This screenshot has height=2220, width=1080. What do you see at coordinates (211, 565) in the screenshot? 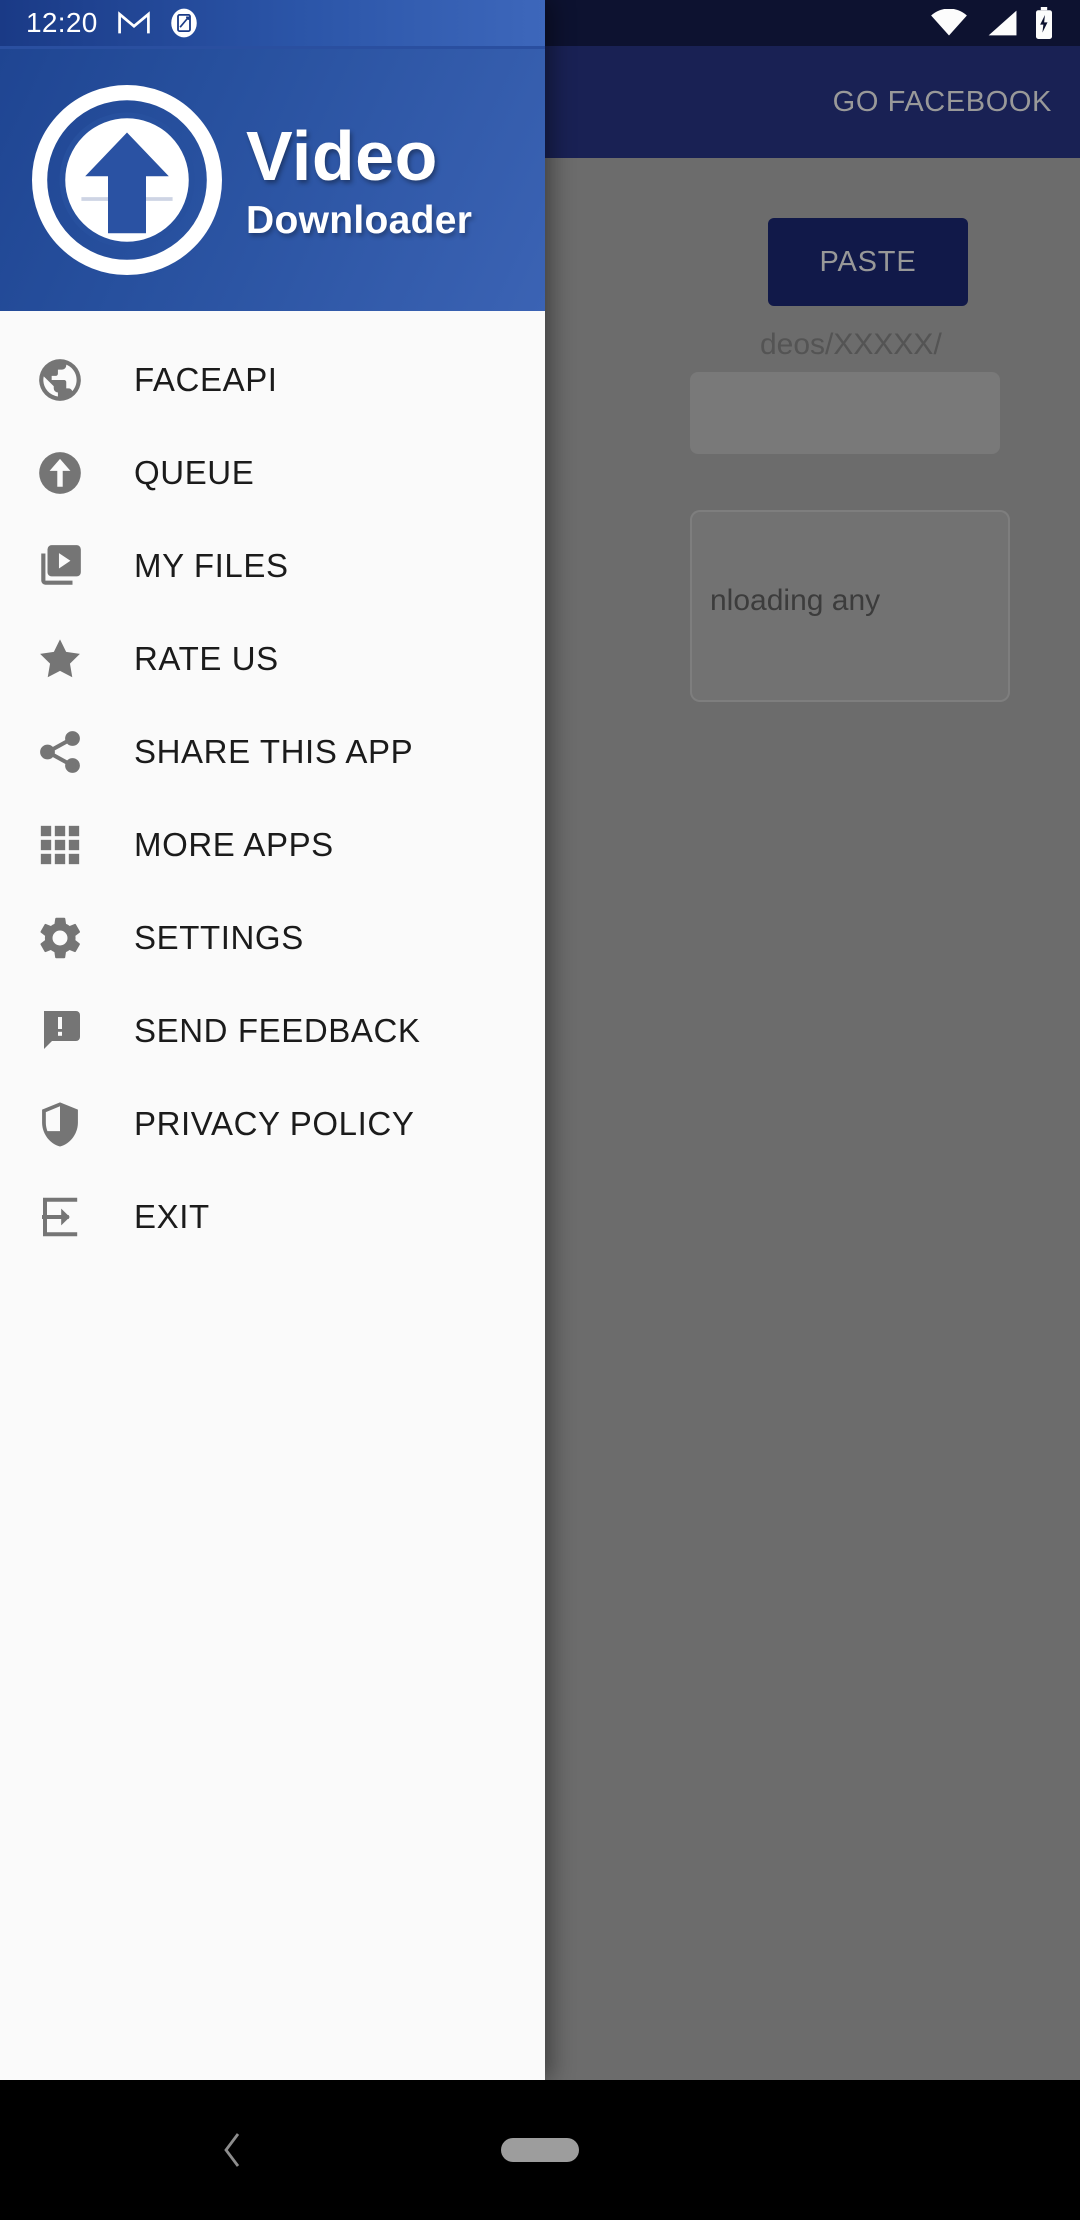
I see `menu-item-label: MY FILES` at bounding box center [211, 565].